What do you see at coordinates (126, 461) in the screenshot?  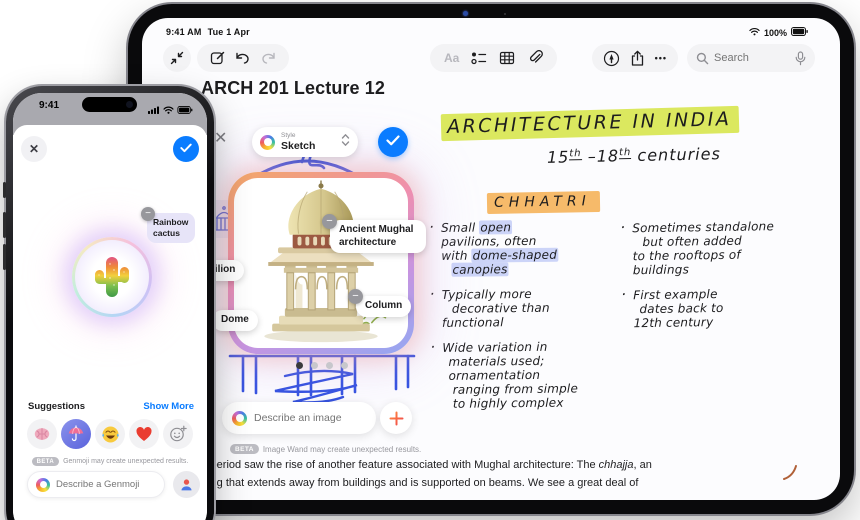 I see `beta-text: Genmoji may create unexpected results.` at bounding box center [126, 461].